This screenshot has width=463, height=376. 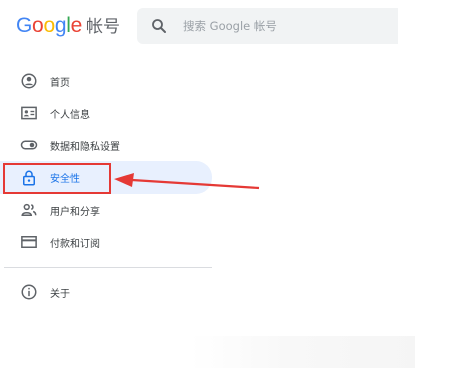 What do you see at coordinates (70, 115) in the screenshot?
I see `sidebar-item-label: 个人信息` at bounding box center [70, 115].